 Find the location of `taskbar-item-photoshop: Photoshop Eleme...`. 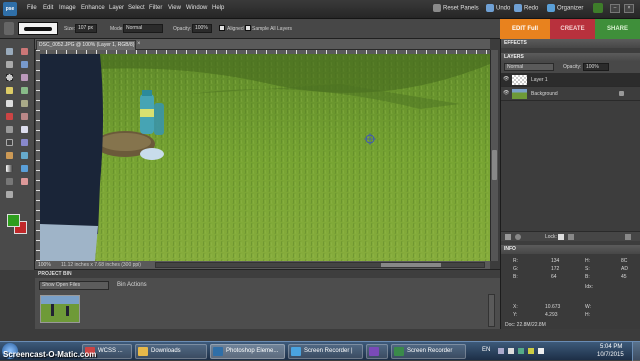

taskbar-item-photoshop: Photoshop Eleme... is located at coordinates (247, 351).